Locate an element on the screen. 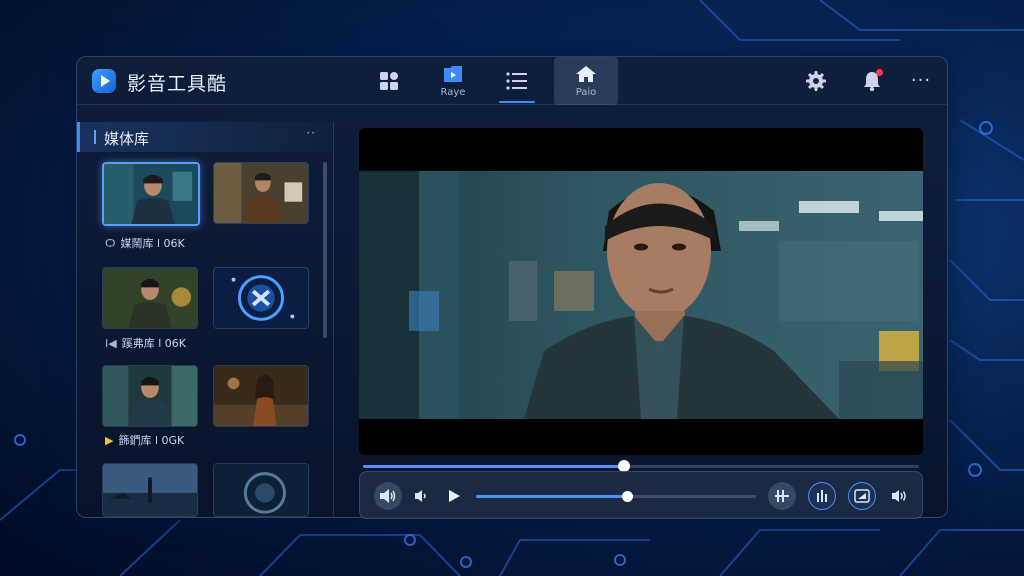 The height and width of the screenshot is (576, 1024). playback-controls is located at coordinates (641, 495).